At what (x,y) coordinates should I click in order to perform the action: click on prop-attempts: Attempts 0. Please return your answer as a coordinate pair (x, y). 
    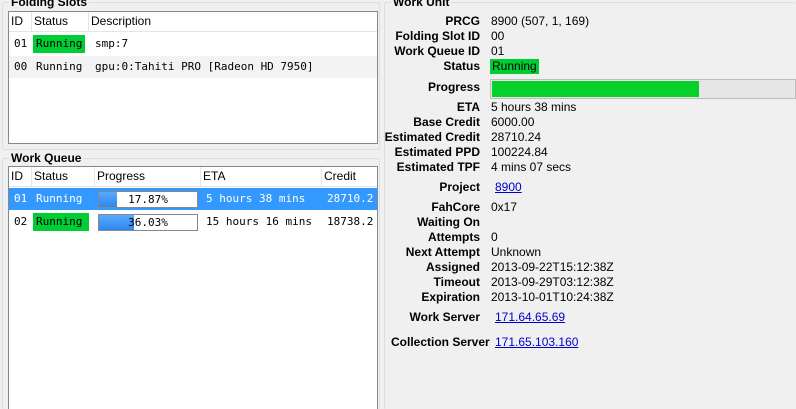
    Looking at the image, I should click on (589, 237).